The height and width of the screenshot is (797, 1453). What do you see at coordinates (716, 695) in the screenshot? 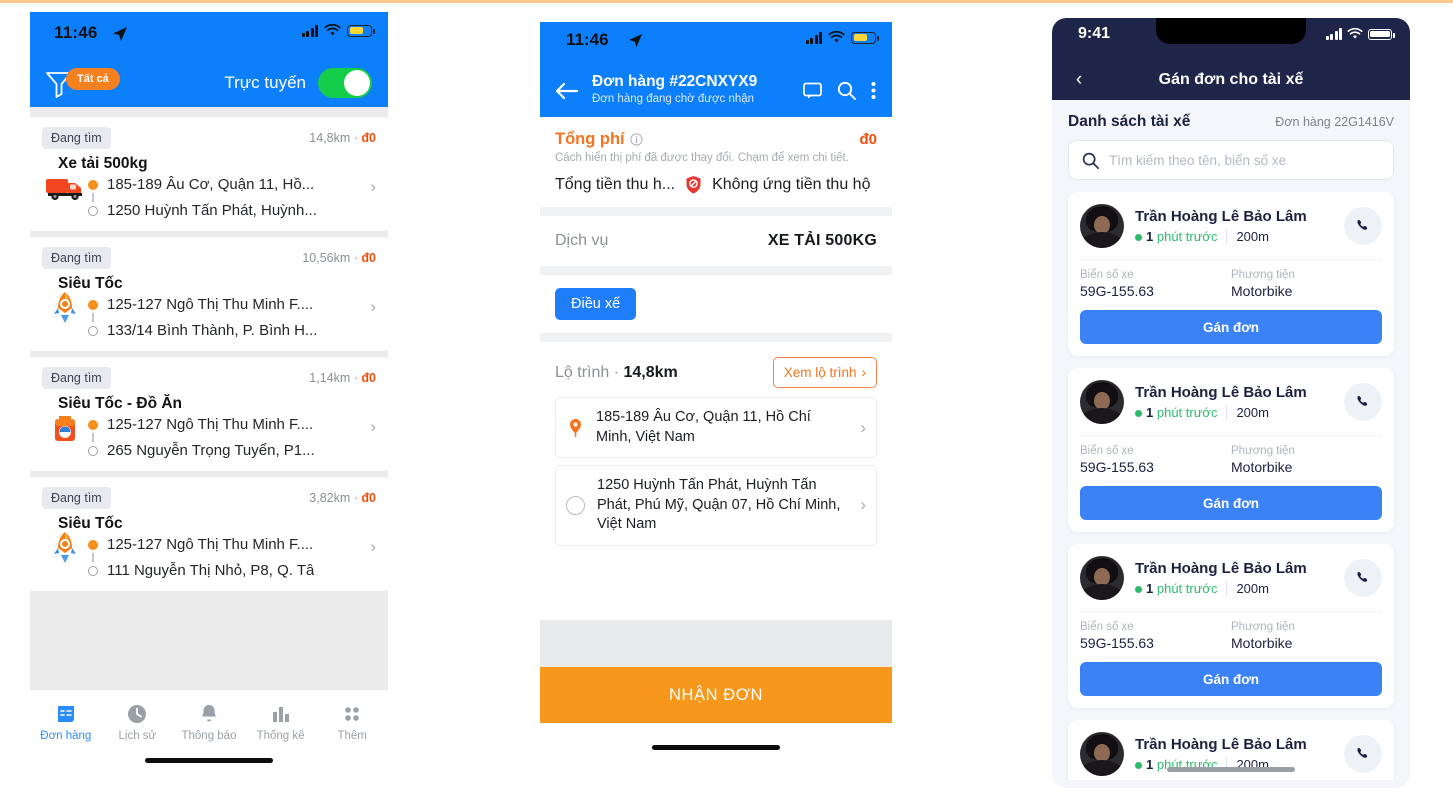
I see `accept-order-button: NHẬN ĐƠN` at bounding box center [716, 695].